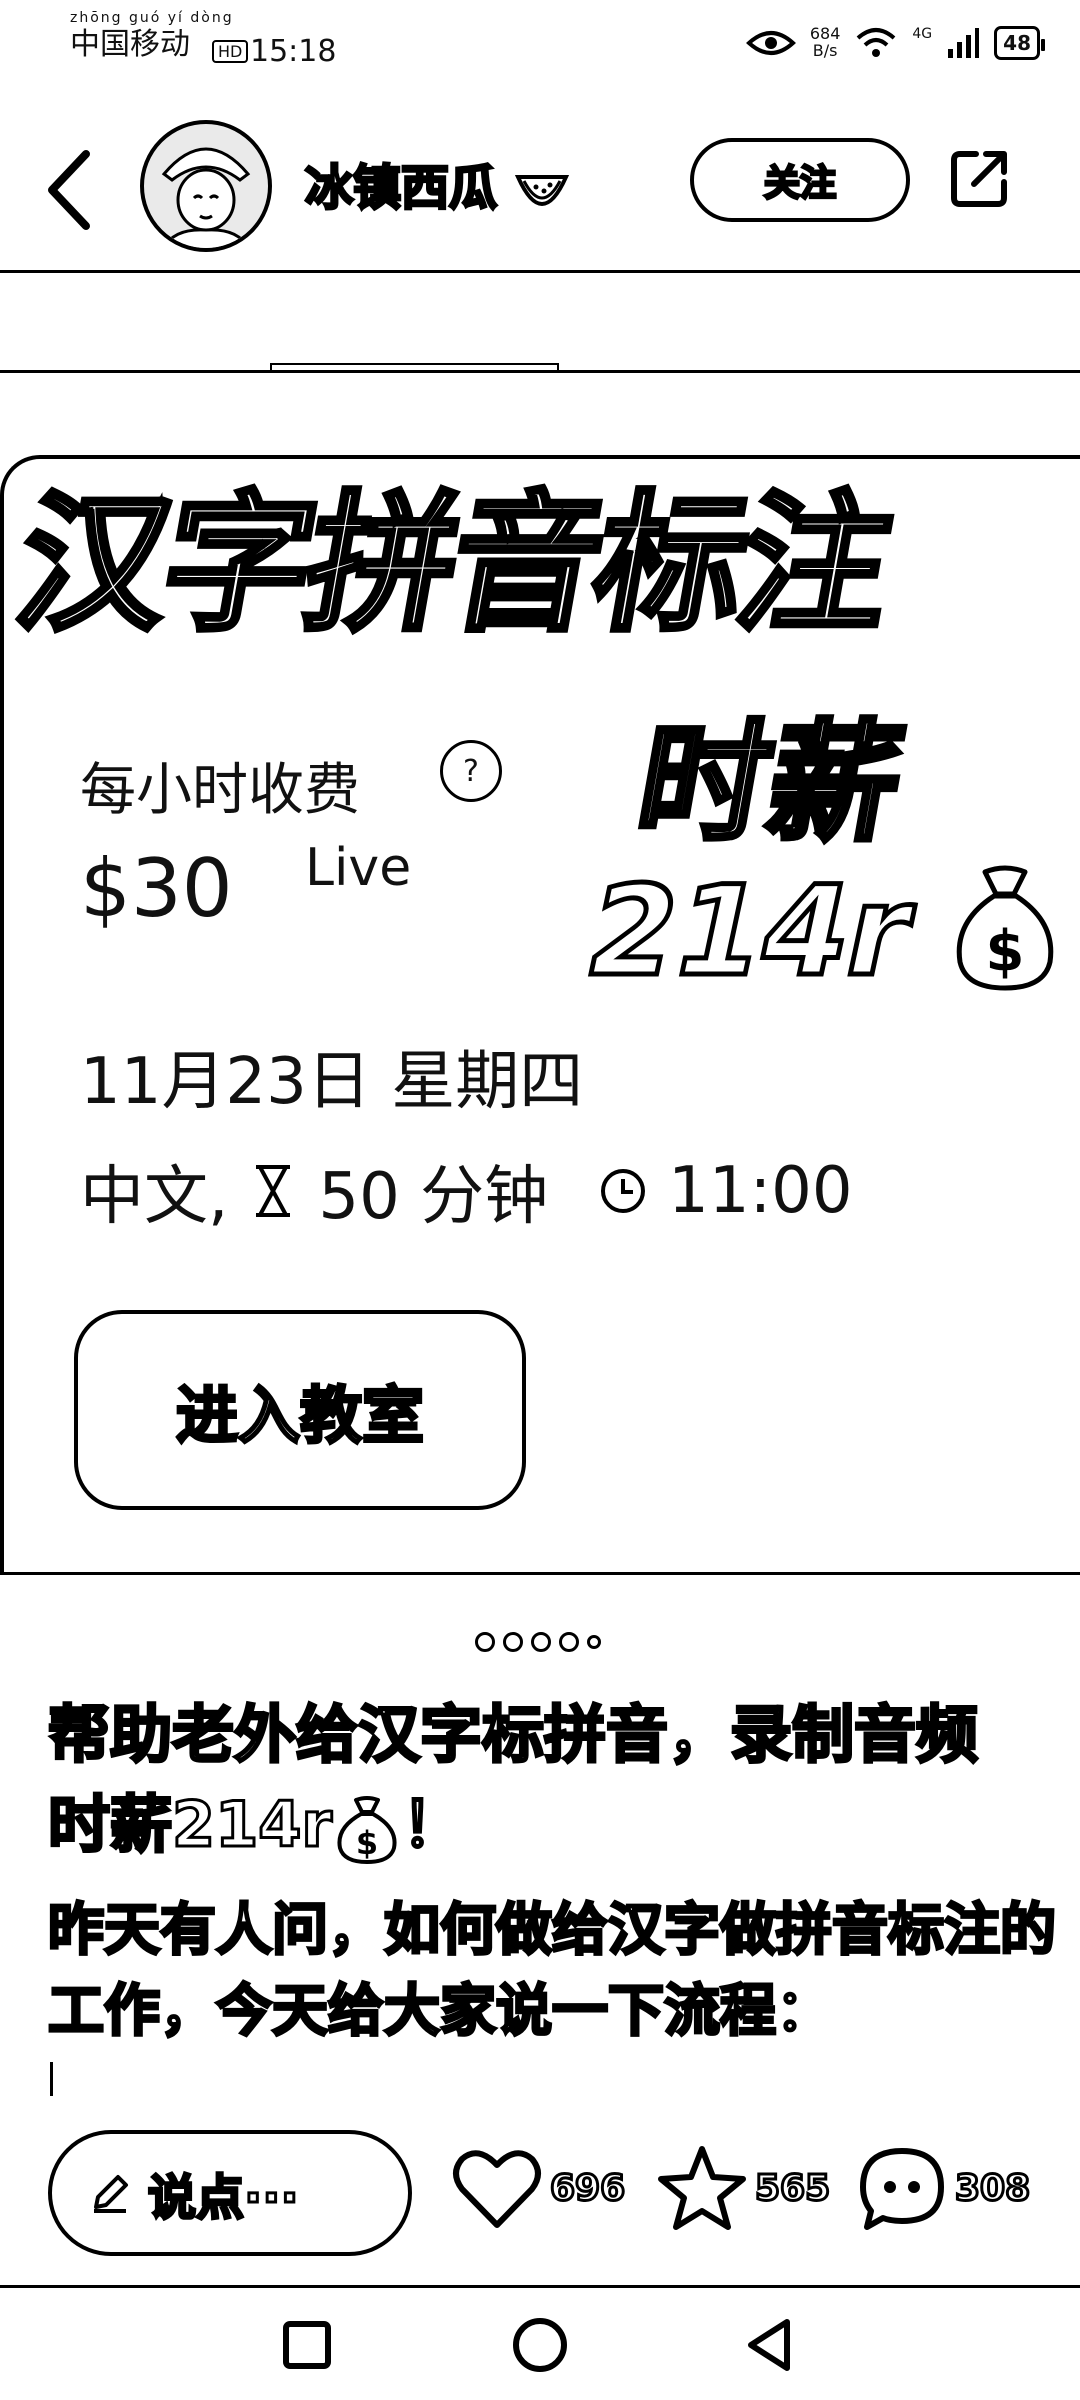 The width and height of the screenshot is (1080, 2400). What do you see at coordinates (512, 1735) in the screenshot?
I see `post-title-line1: 帮助老外给汉字标拼音，录制音频` at bounding box center [512, 1735].